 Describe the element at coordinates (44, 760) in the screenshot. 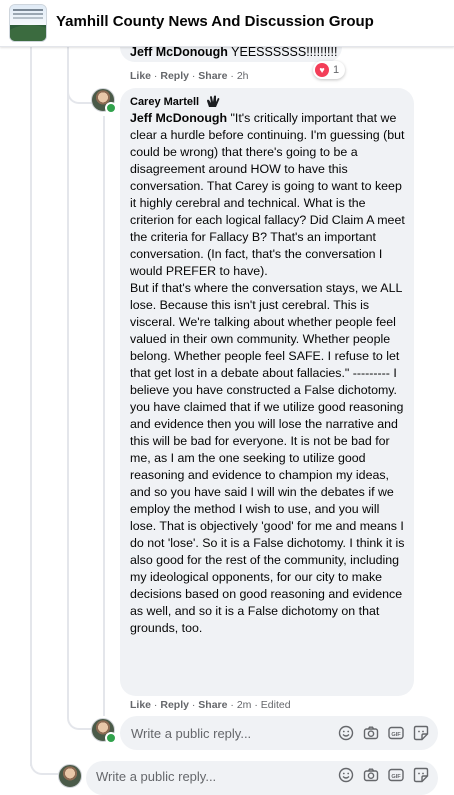

I see `thread-hook-bottom` at that location.